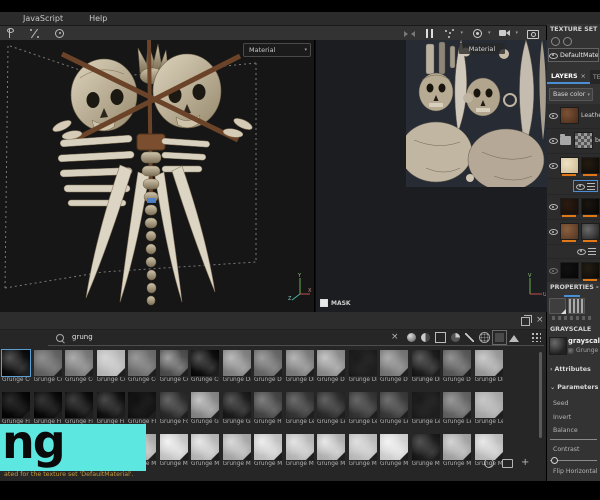 This screenshot has height=500, width=600. I want to click on param-contrast: Contrast, so click(566, 449).